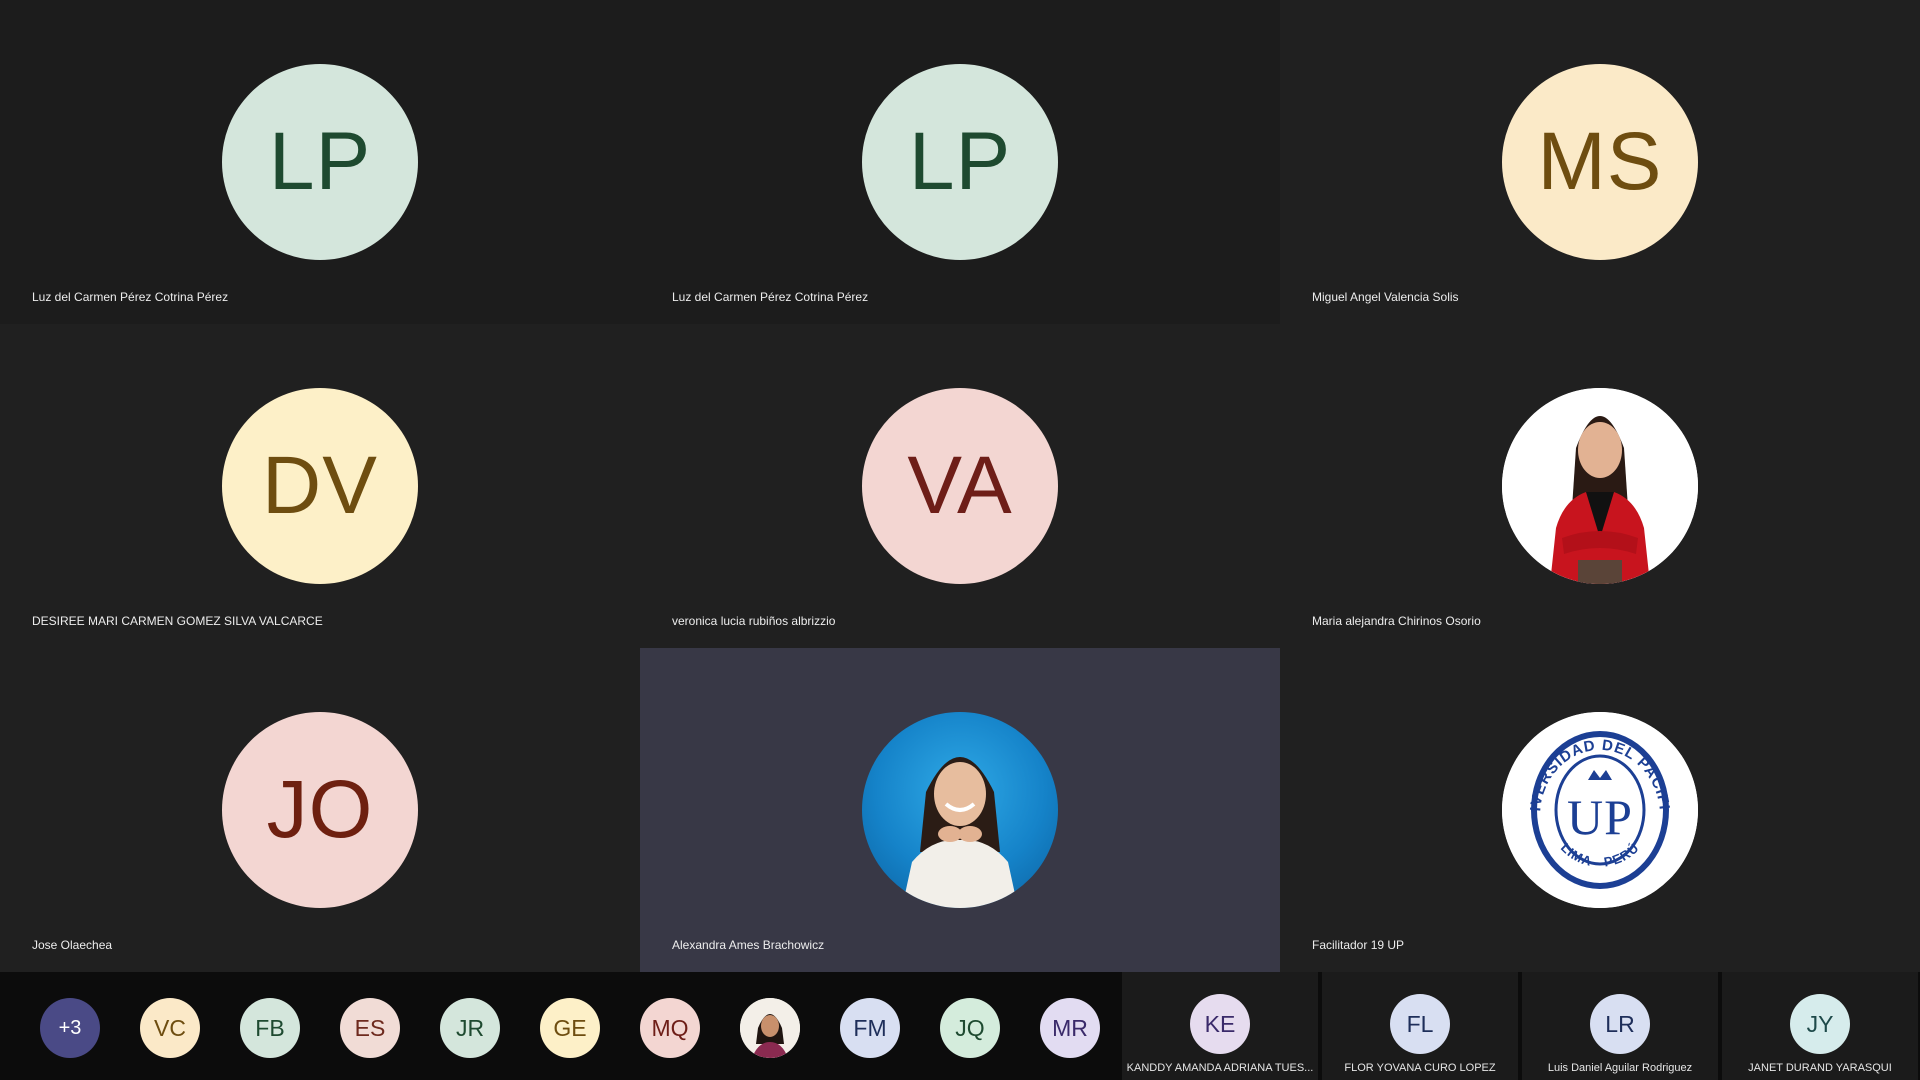  What do you see at coordinates (1420, 1068) in the screenshot?
I see `participant-name: FLOR YOVANA CURO LOPEZ` at bounding box center [1420, 1068].